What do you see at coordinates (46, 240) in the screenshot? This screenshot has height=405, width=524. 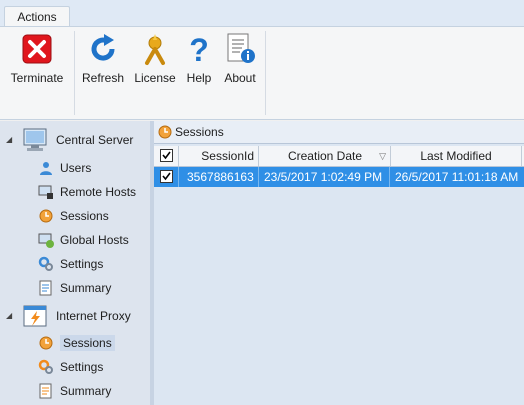 I see `global-hosts-icon` at bounding box center [46, 240].